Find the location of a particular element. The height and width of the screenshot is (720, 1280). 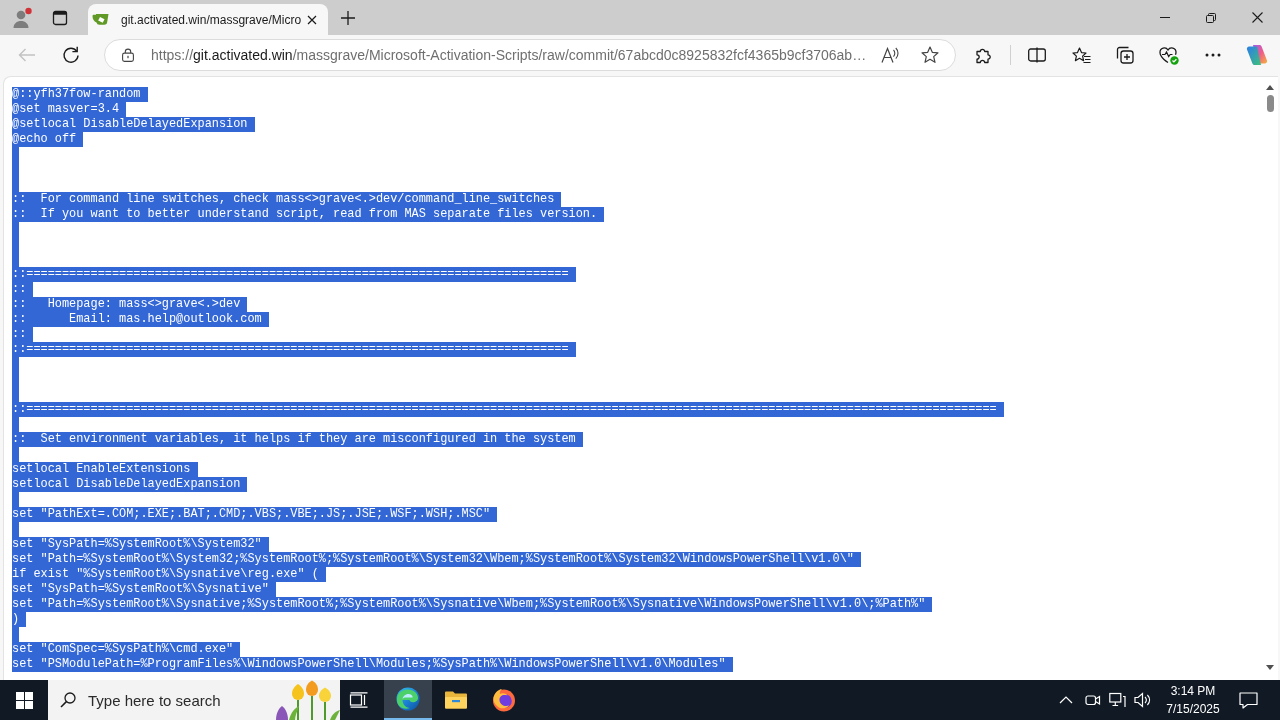

heart-check-icon is located at coordinates (1169, 55).